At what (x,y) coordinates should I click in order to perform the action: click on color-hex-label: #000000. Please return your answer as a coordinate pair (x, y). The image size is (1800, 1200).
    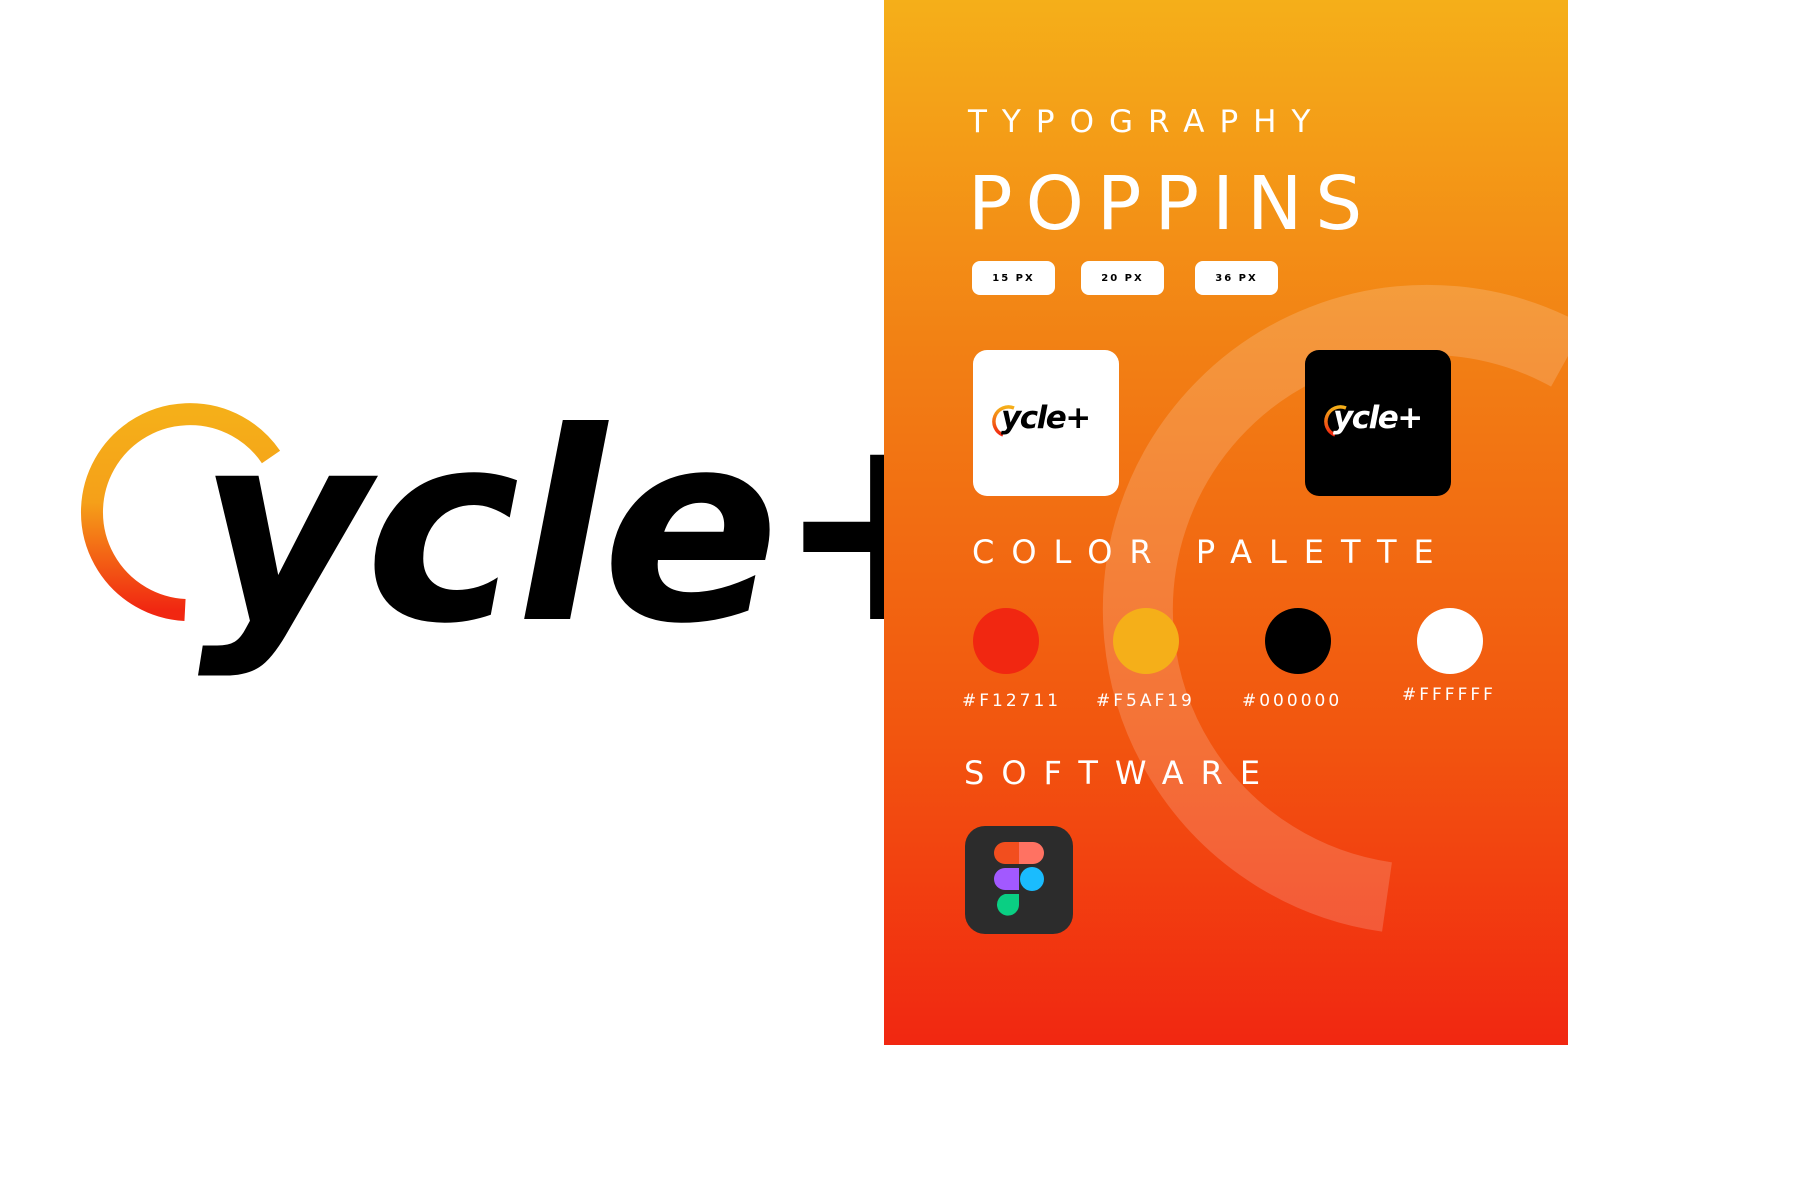
    Looking at the image, I should click on (1292, 701).